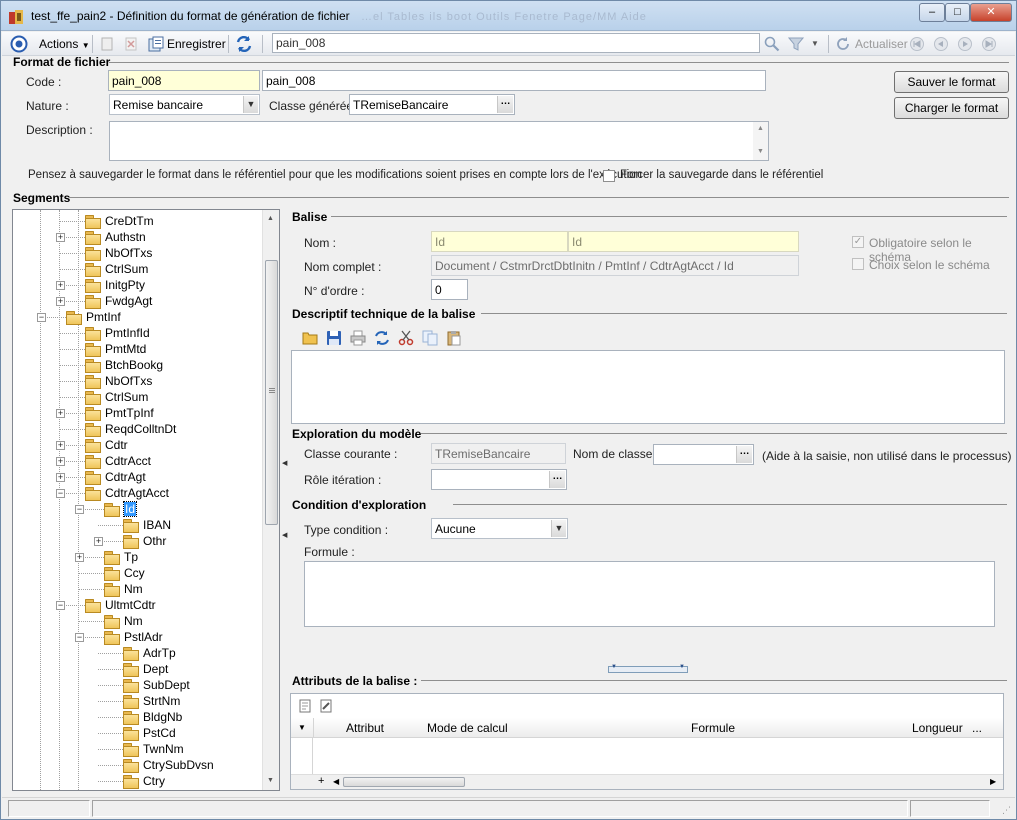 Image resolution: width=1017 pixels, height=820 pixels. I want to click on tree-node: Cdtr, so click(106, 445).